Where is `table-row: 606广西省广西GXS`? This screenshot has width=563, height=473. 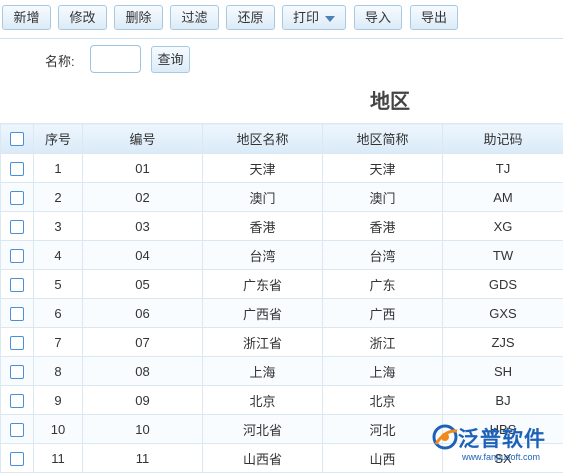 table-row: 606广西省广西GXS is located at coordinates (282, 313).